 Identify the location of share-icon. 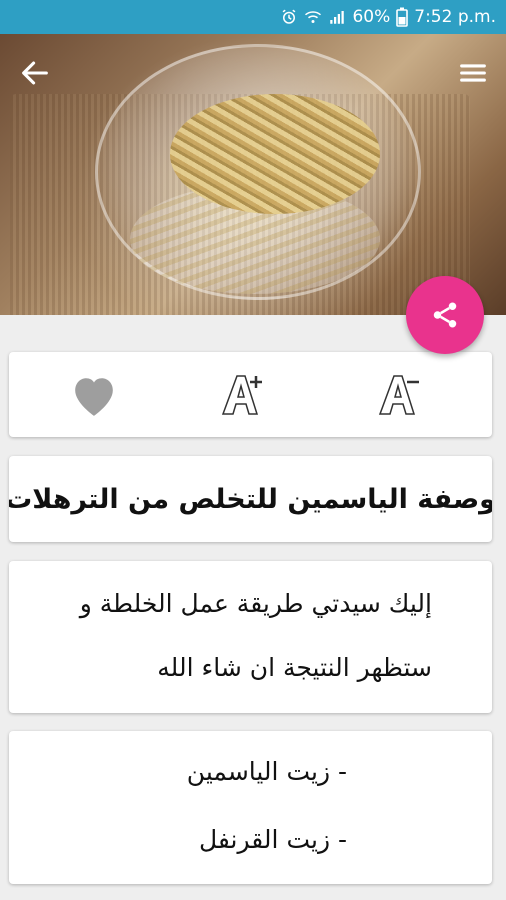
(445, 315).